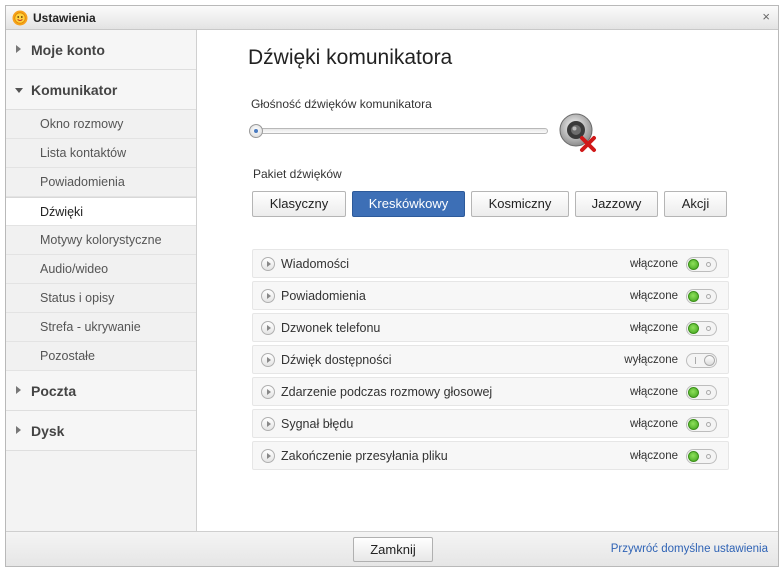 The image size is (784, 572). I want to click on sidebar-item-label: Lista kontaktów, so click(83, 153).